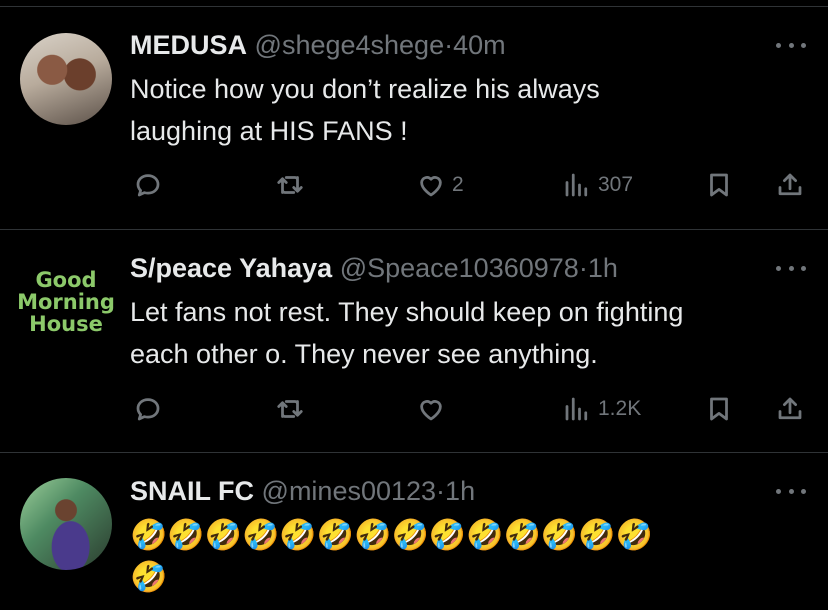  I want to click on tweet-header: S/peace Yahaya @Speace10360978·1h, so click(374, 268).